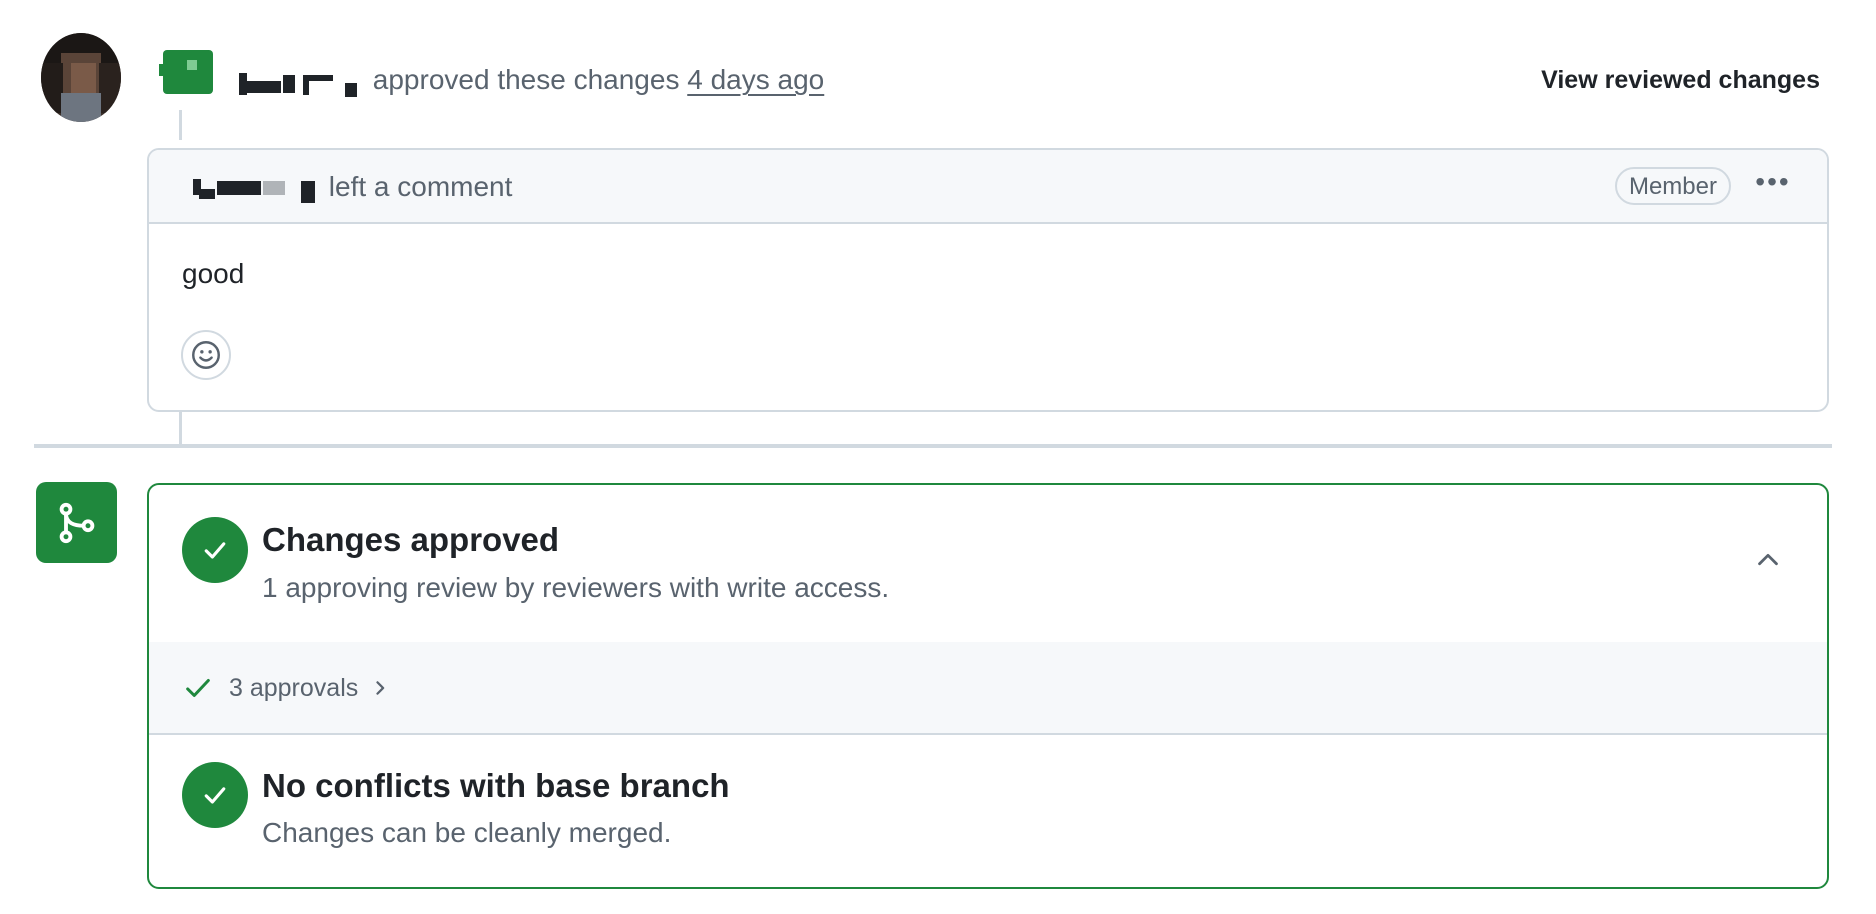 The height and width of the screenshot is (914, 1876). Describe the element at coordinates (198, 688) in the screenshot. I see `check-icon` at that location.